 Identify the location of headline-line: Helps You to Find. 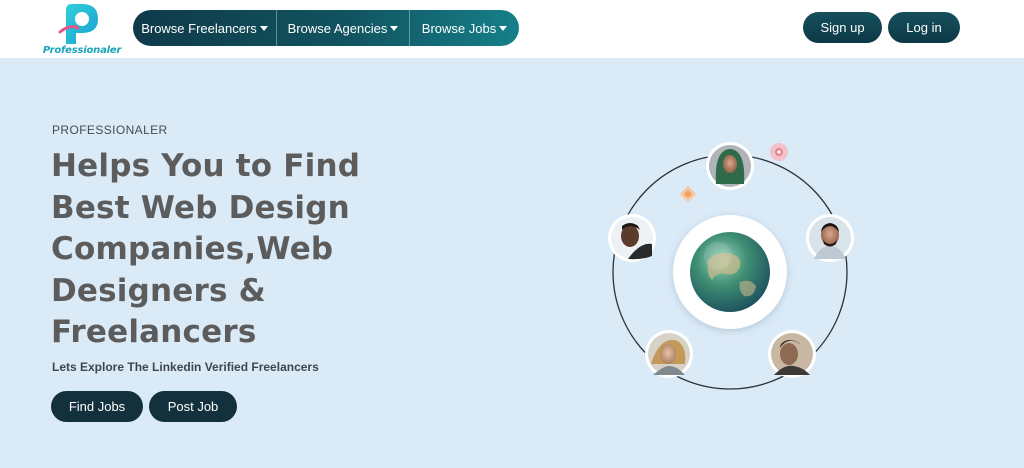
(206, 166).